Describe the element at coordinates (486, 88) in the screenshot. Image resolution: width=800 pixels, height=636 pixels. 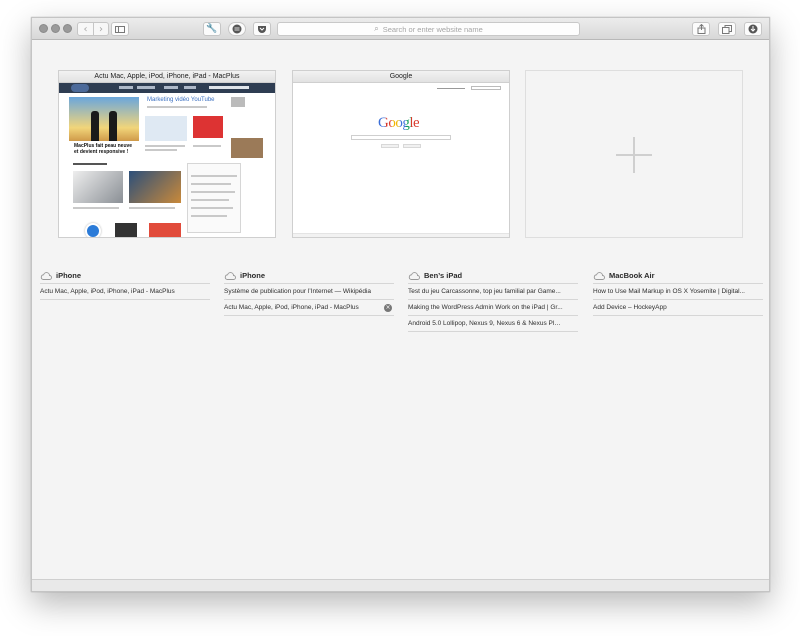
I see `preview-signin` at that location.